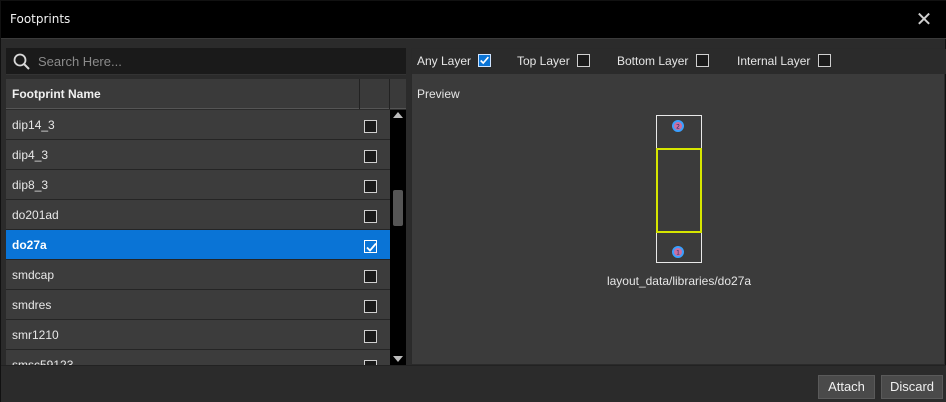  Describe the element at coordinates (21, 61) in the screenshot. I see `search-icon` at that location.